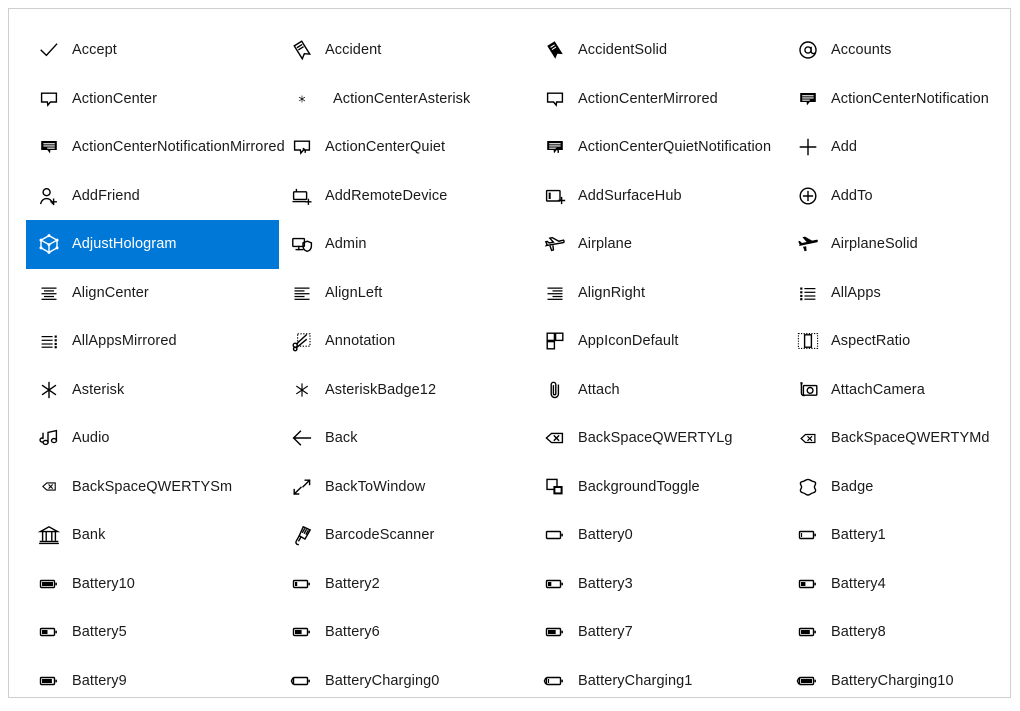  Describe the element at coordinates (630, 195) in the screenshot. I see `icon-label: AddSurfaceHub` at that location.